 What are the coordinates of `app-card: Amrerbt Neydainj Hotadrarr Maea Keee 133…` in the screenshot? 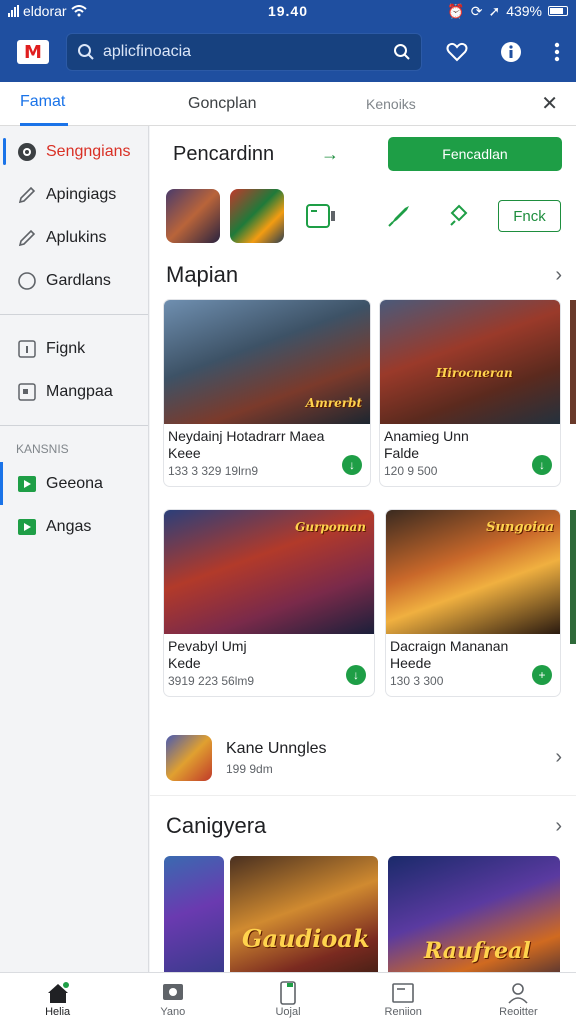 It's located at (267, 393).